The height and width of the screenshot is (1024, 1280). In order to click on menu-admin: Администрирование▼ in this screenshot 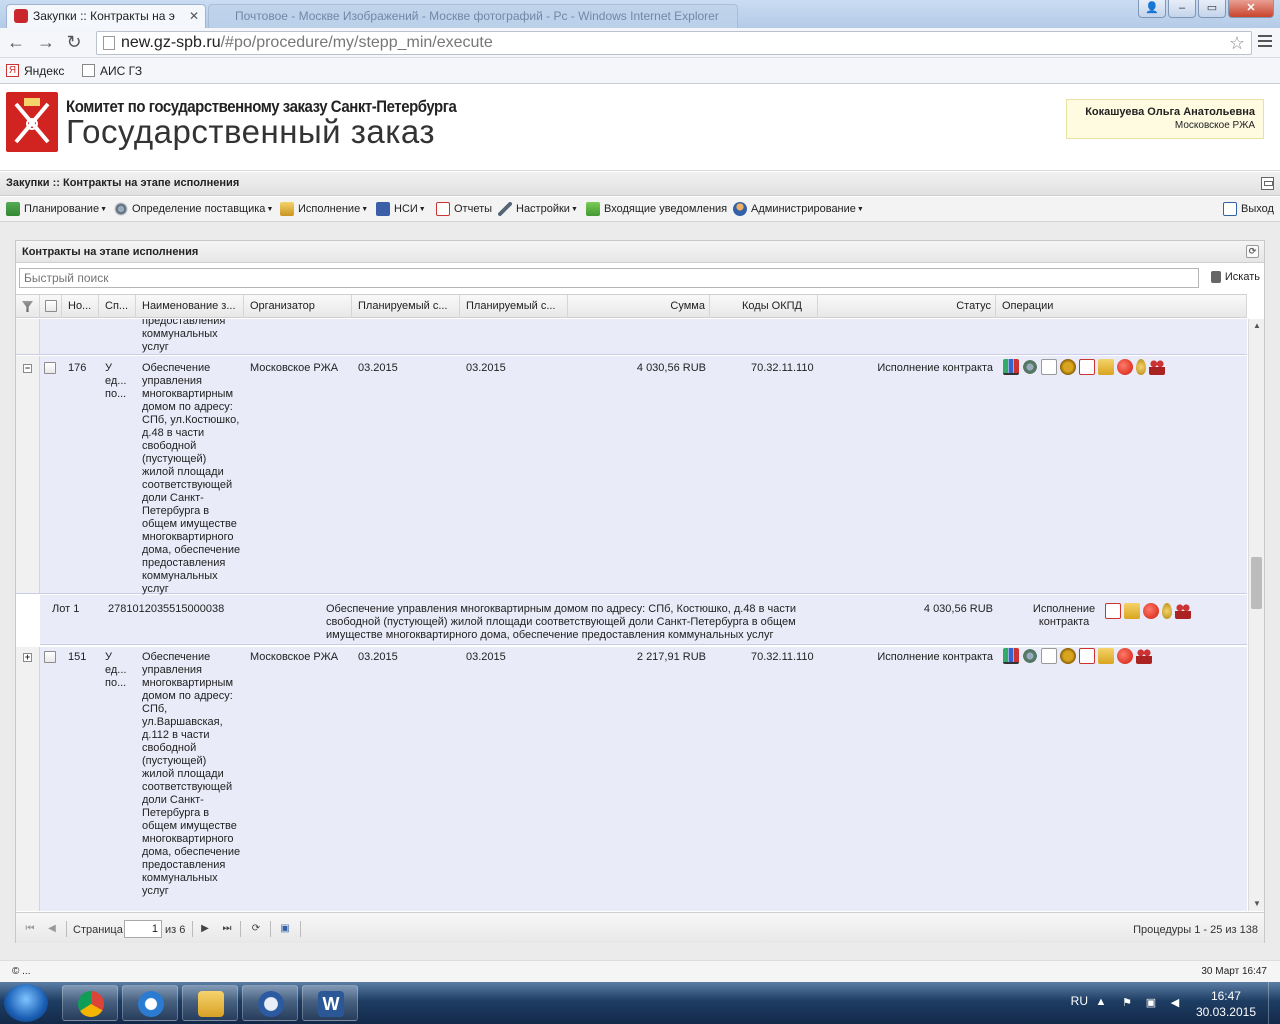, I will do `click(798, 209)`.